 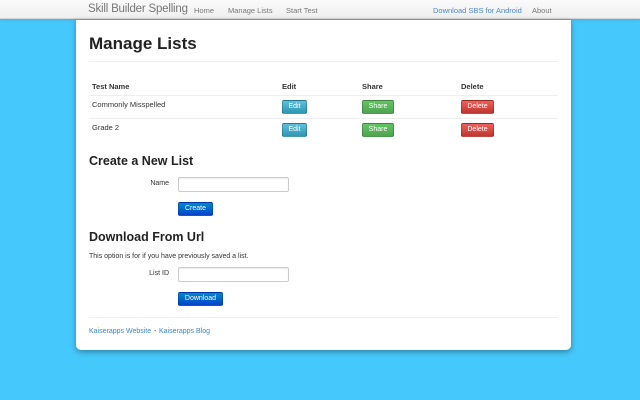 What do you see at coordinates (129, 104) in the screenshot?
I see `row-test-name: Commonly Misspelled` at bounding box center [129, 104].